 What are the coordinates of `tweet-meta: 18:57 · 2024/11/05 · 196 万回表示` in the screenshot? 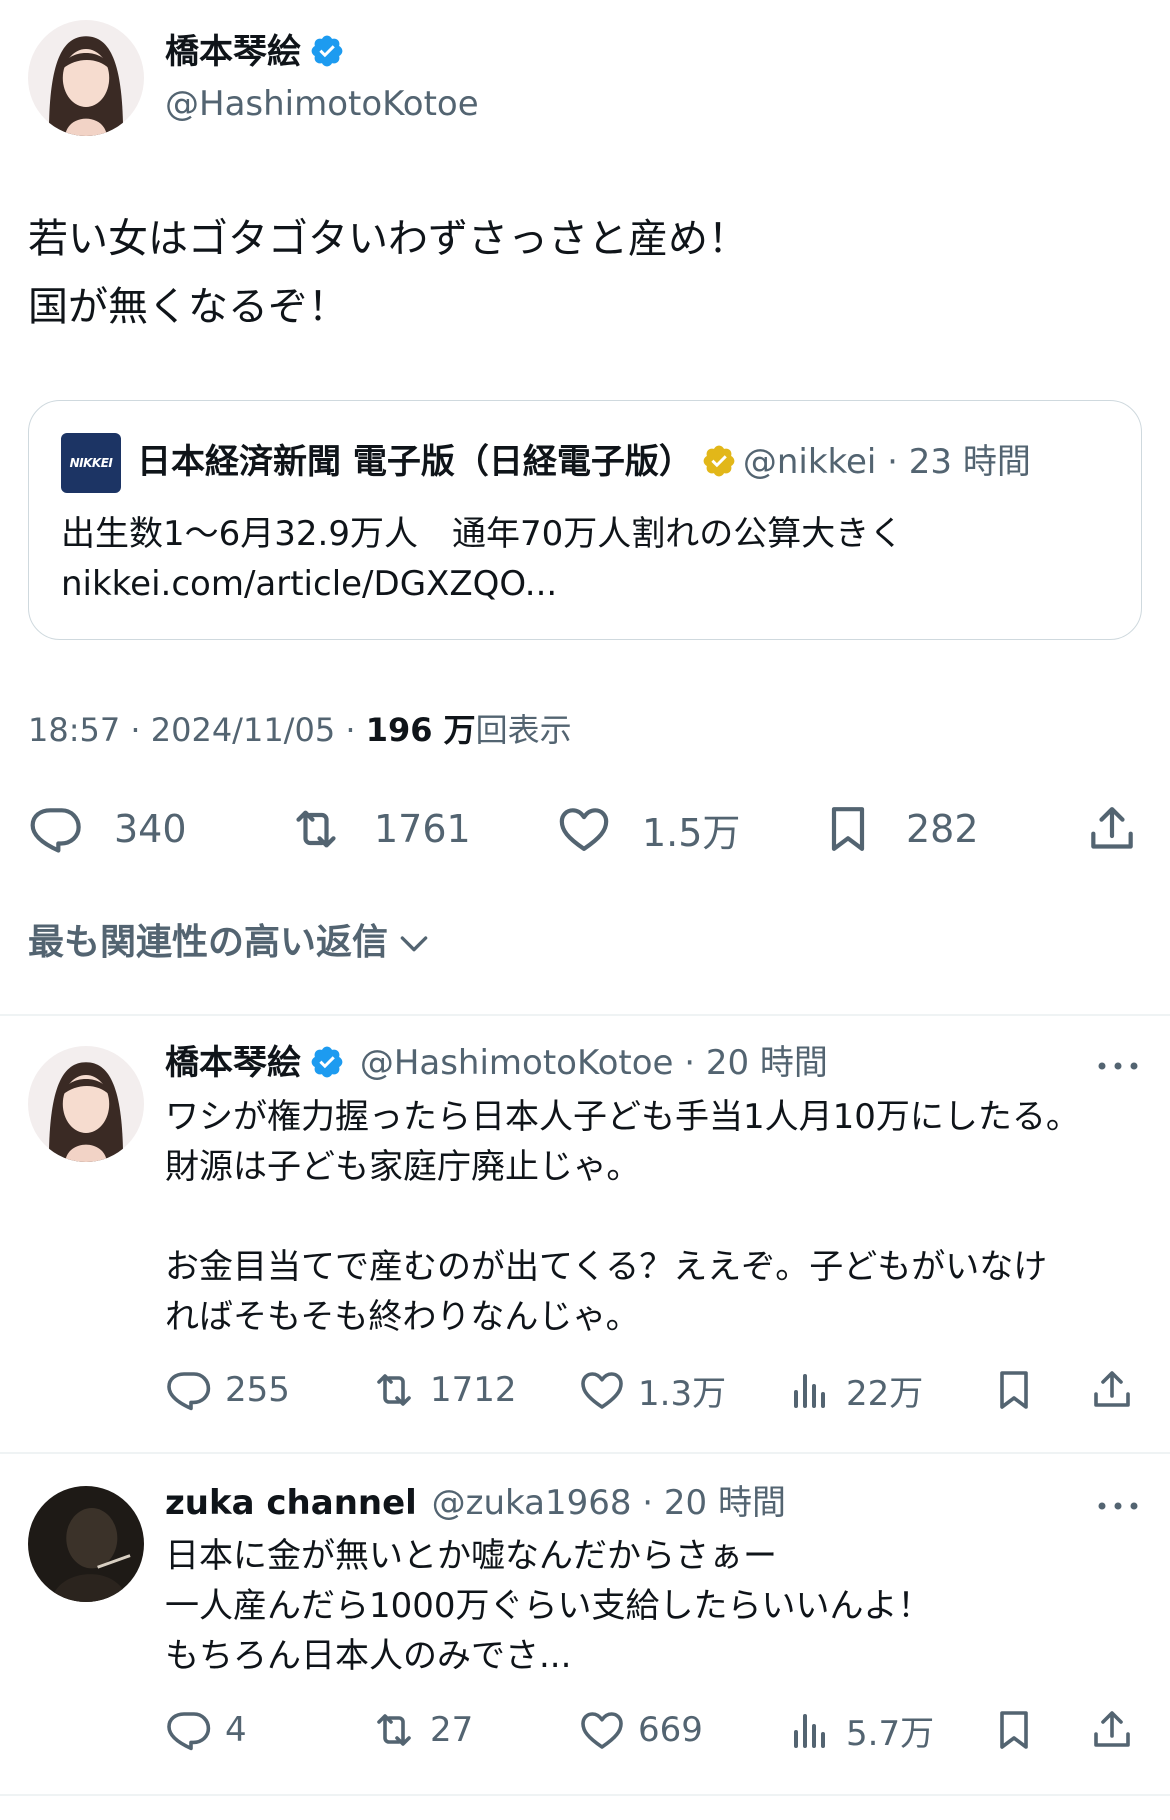 It's located at (300, 730).